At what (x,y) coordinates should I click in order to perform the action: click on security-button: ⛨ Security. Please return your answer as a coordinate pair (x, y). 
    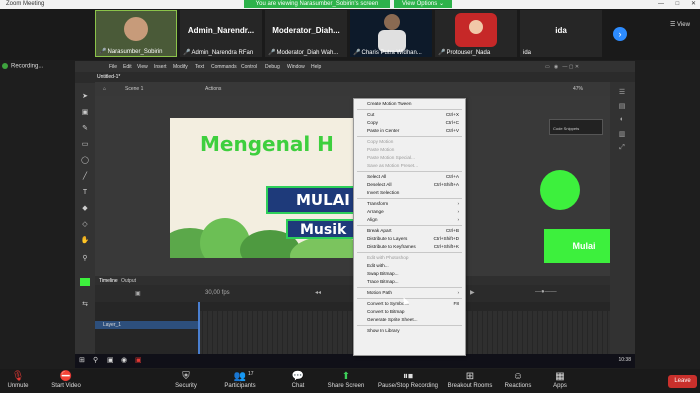
    Looking at the image, I should click on (186, 382).